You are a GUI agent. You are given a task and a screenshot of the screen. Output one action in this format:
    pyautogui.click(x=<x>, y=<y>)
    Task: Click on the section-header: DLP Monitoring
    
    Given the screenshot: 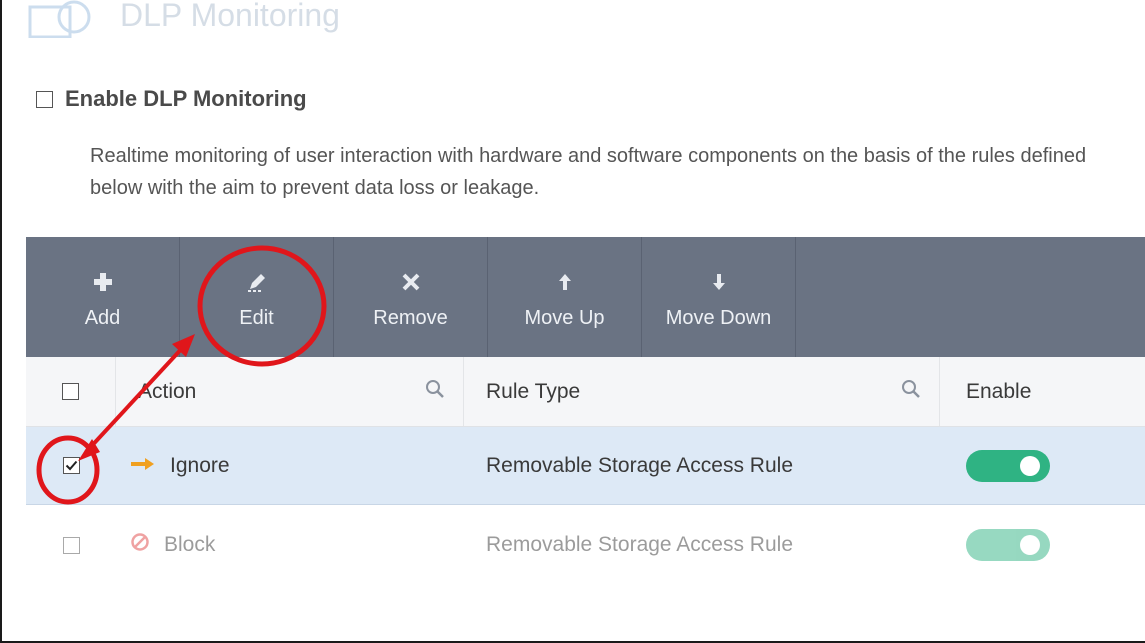 What is the action you would take?
    pyautogui.click(x=182, y=20)
    